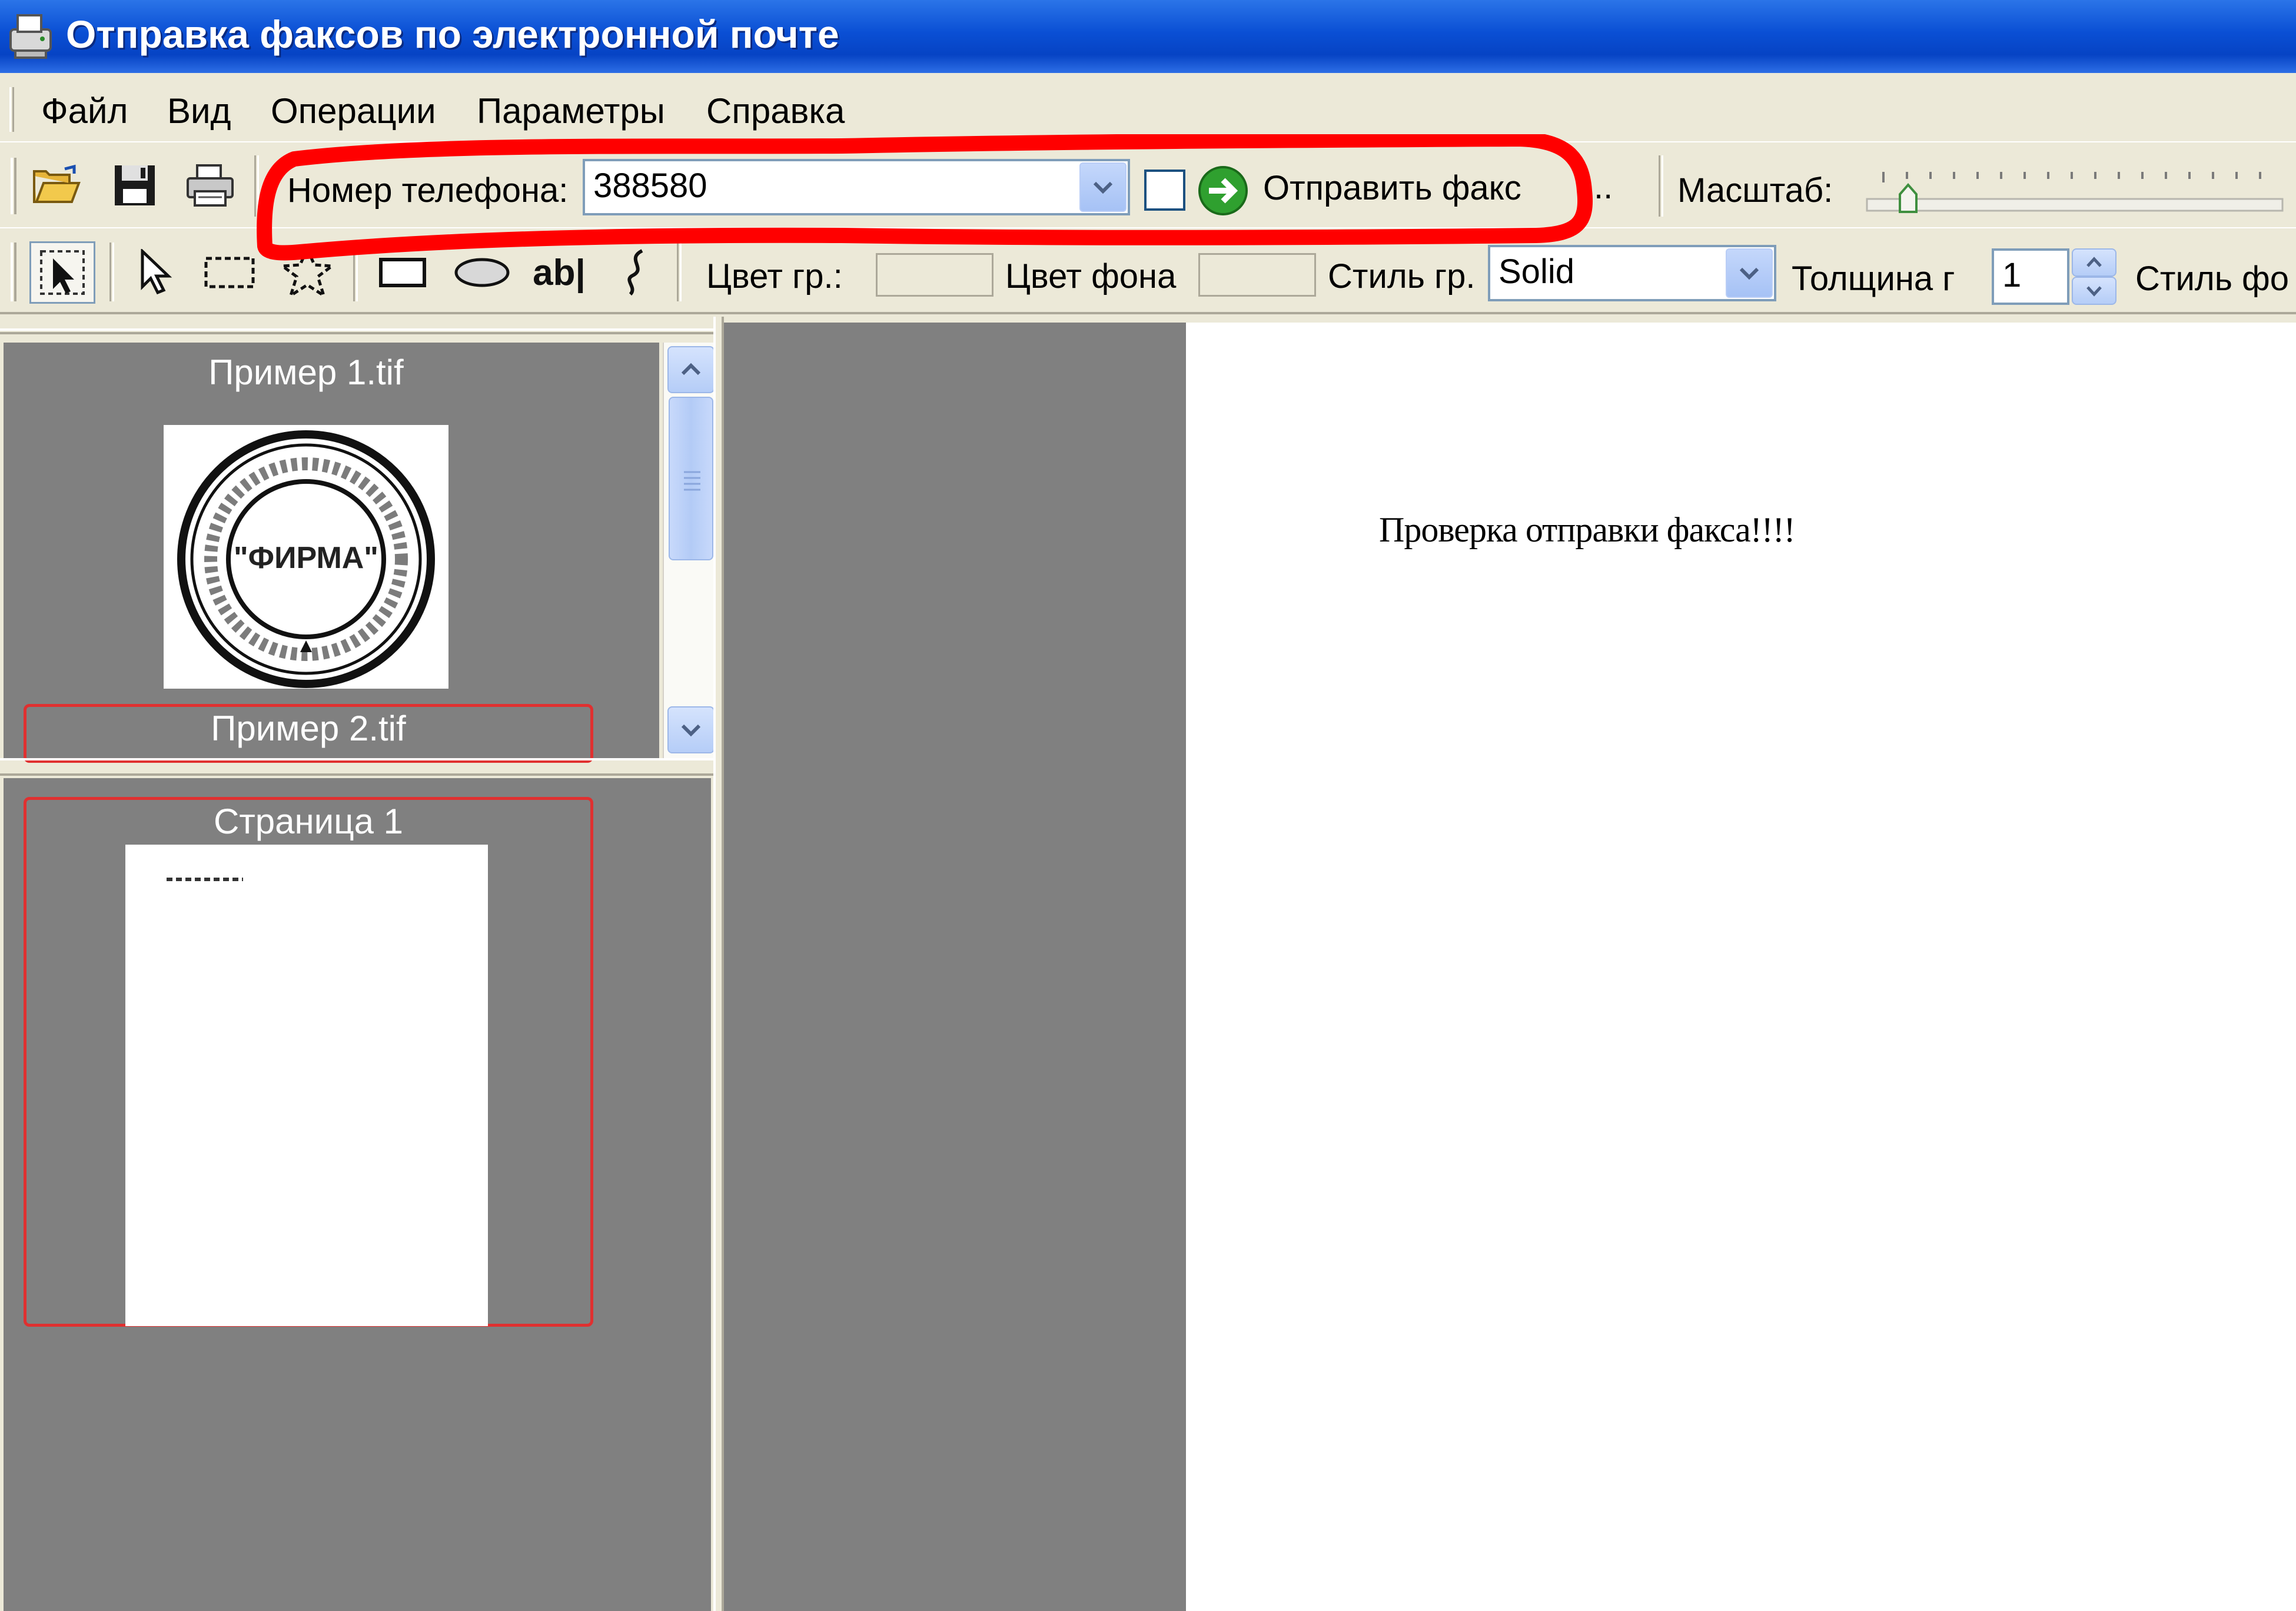 Image resolution: width=2296 pixels, height=1611 pixels. What do you see at coordinates (308, 821) in the screenshot?
I see `page-caption: Страница 1` at bounding box center [308, 821].